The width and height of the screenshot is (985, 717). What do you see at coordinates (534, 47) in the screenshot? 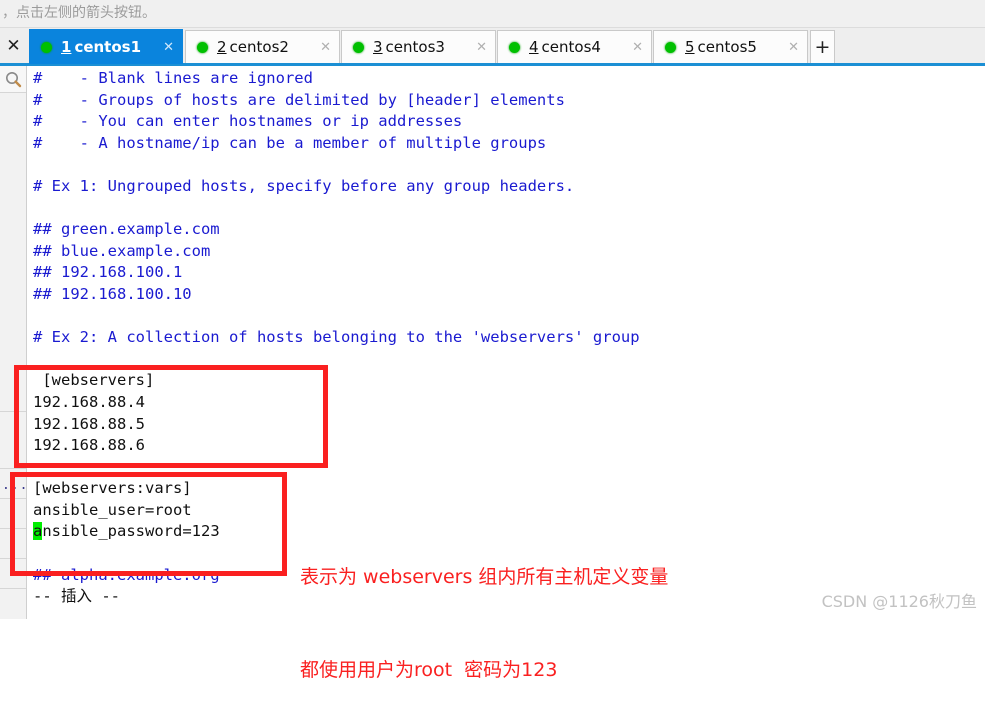
I see `tab-index-label: 4` at bounding box center [534, 47].